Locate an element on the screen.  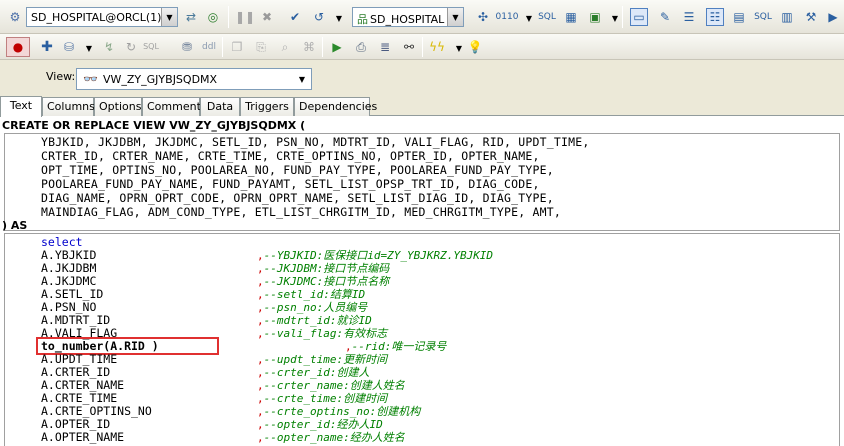
tools-icon: ⚒ is located at coordinates (811, 17).